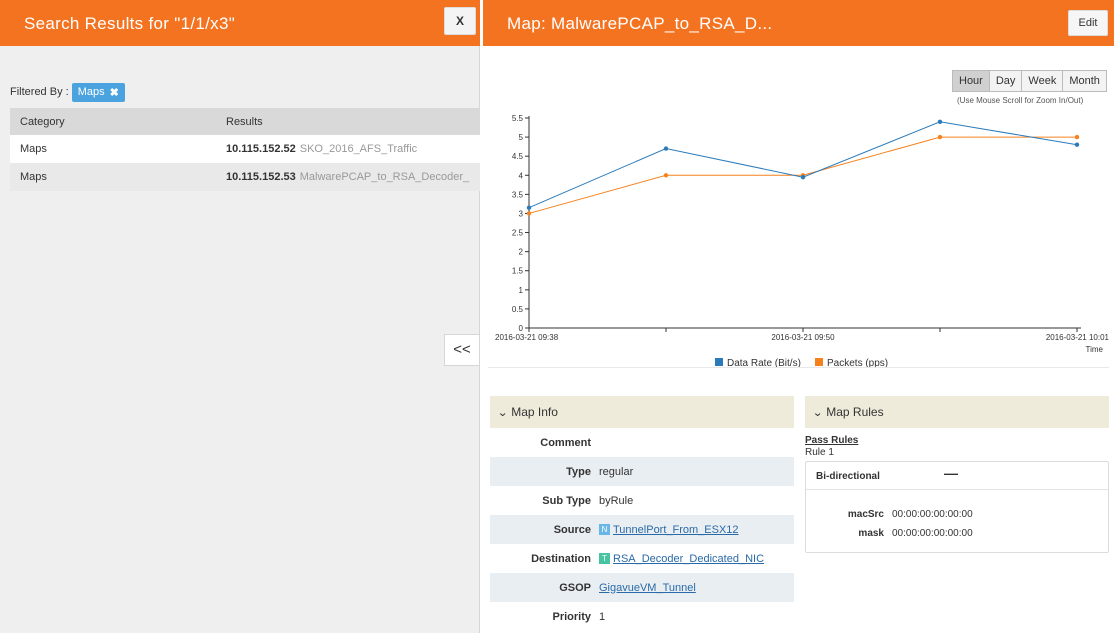 The image size is (1114, 633). I want to click on direction-label: Bi-directional, so click(848, 476).